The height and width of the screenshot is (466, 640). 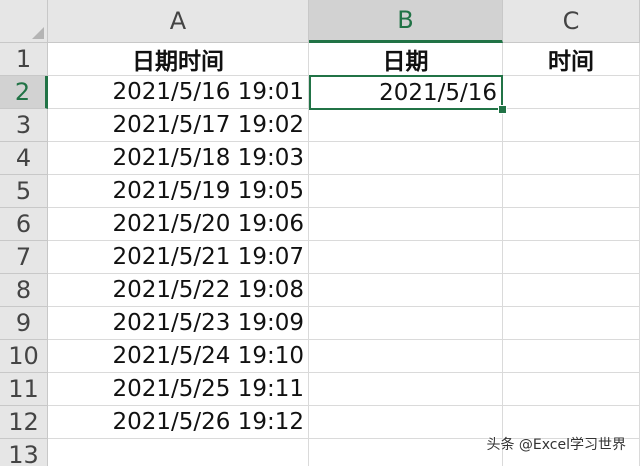 What do you see at coordinates (178, 224) in the screenshot?
I see `cell-a6: 2021/5/20 19:06` at bounding box center [178, 224].